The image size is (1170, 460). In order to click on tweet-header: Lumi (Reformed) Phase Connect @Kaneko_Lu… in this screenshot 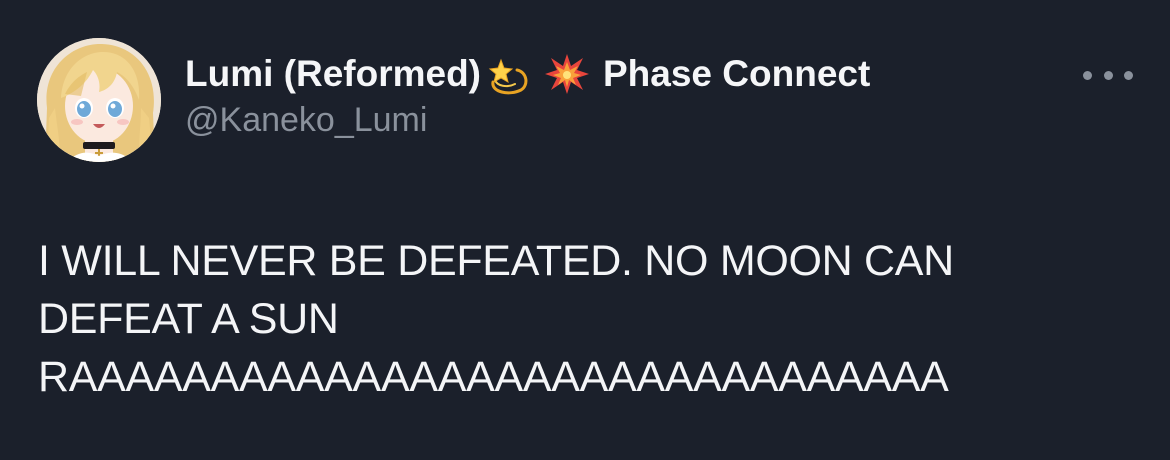, I will do `click(527, 96)`.